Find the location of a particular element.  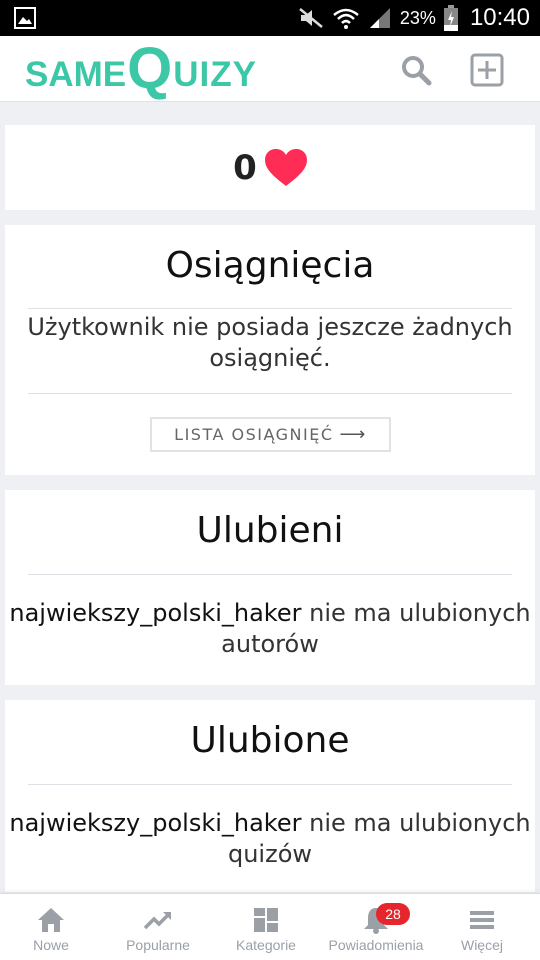

nav-label: Więcej is located at coordinates (481, 945).